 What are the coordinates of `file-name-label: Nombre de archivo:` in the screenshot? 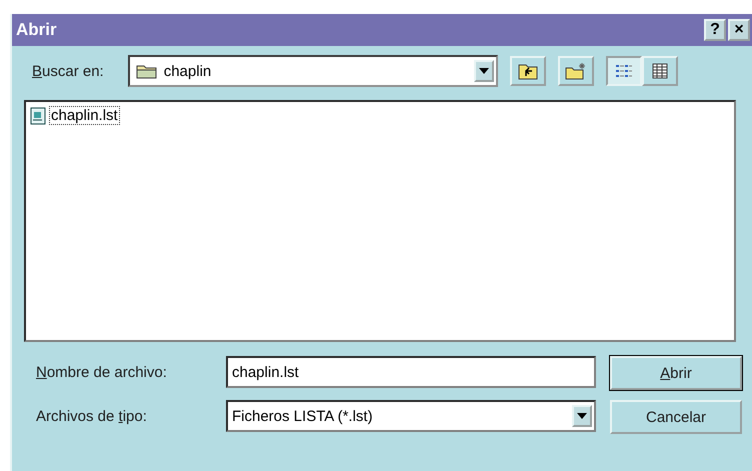 It's located at (102, 372).